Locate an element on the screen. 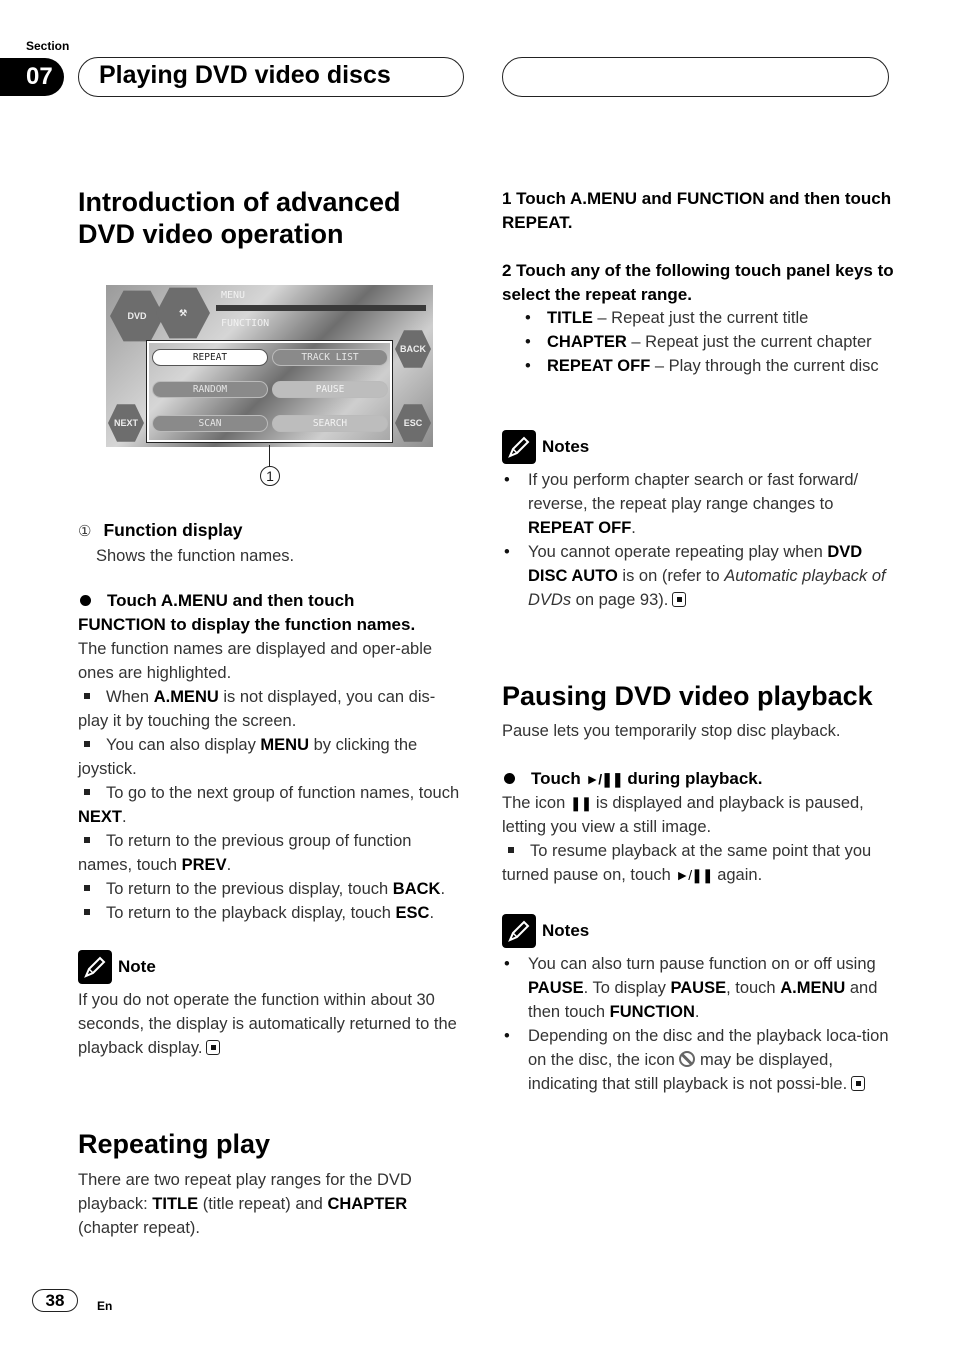  key-random: RANDOM is located at coordinates (210, 389).